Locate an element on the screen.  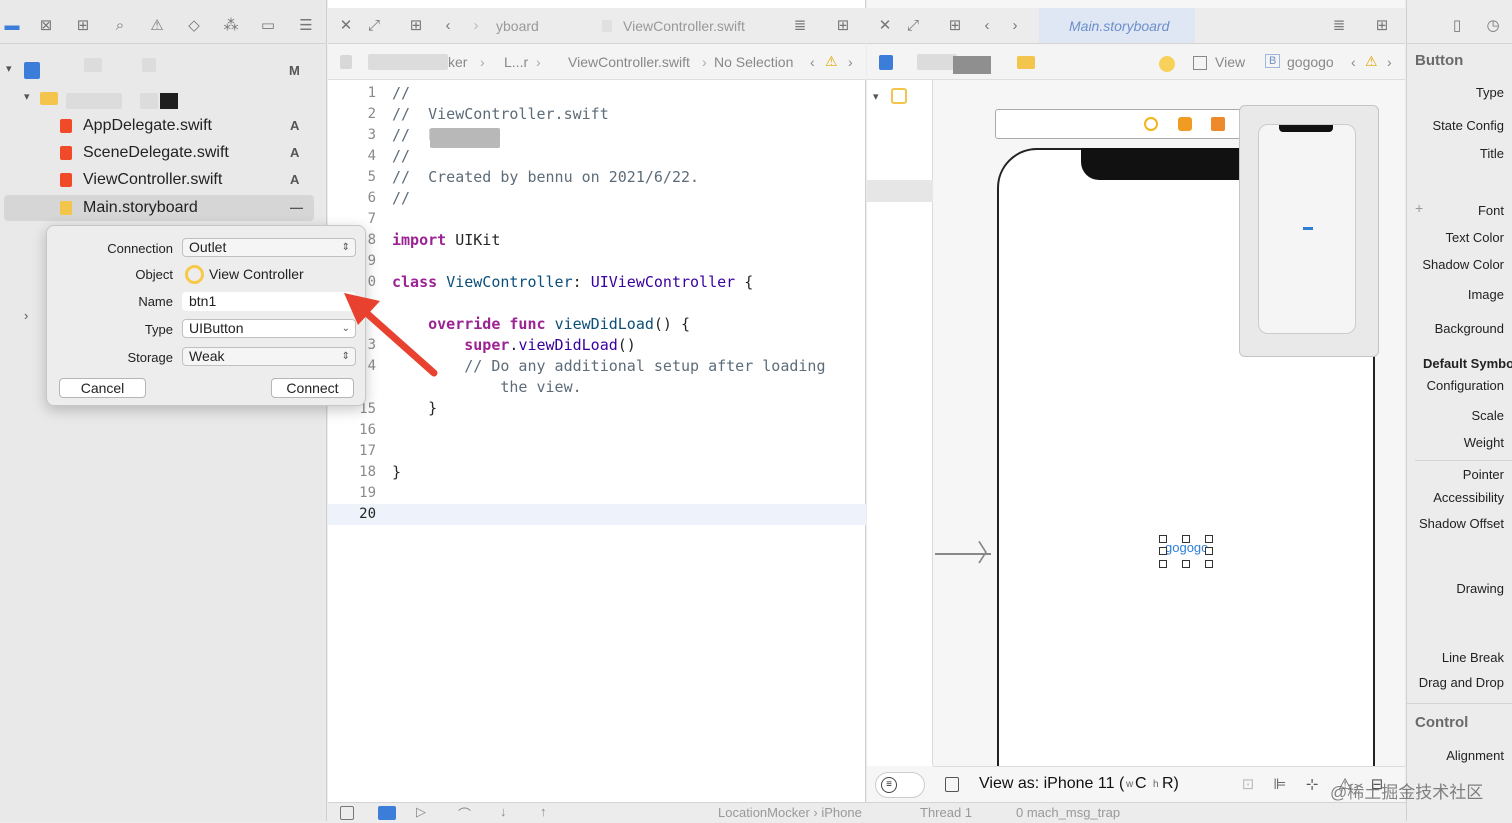
minimap-device is located at coordinates (1307, 229).